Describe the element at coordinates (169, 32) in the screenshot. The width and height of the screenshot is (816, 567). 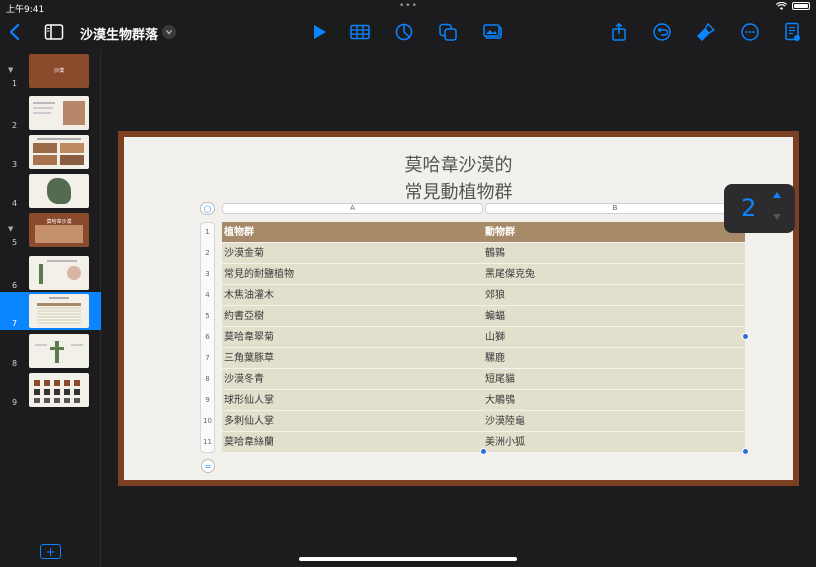
I see `chevron-down-icon` at that location.